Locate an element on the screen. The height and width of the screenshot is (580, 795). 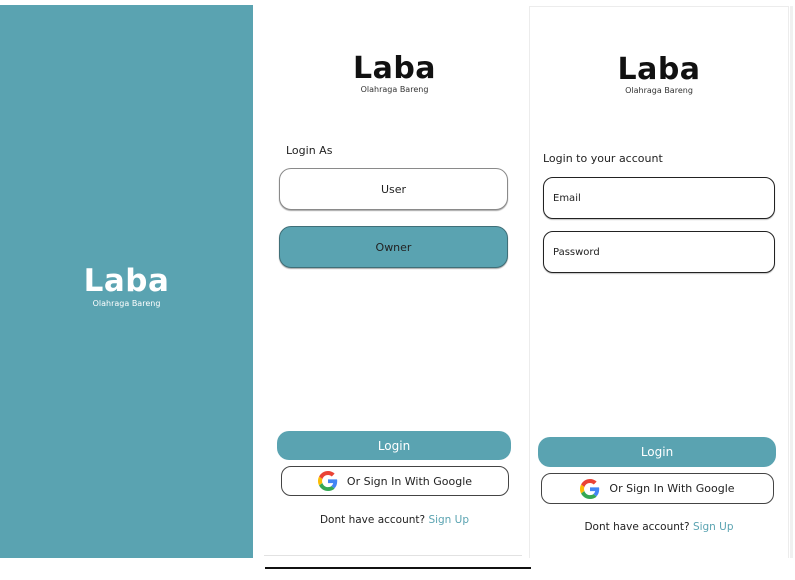
role-logo-tagline: Olahraga Bareng is located at coordinates (394, 89).